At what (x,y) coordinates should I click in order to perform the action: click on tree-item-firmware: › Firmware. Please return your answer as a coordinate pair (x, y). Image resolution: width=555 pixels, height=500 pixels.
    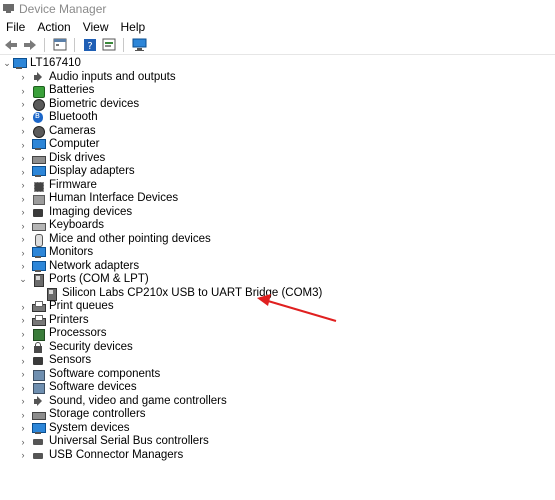
    Looking at the image, I should click on (277, 186).